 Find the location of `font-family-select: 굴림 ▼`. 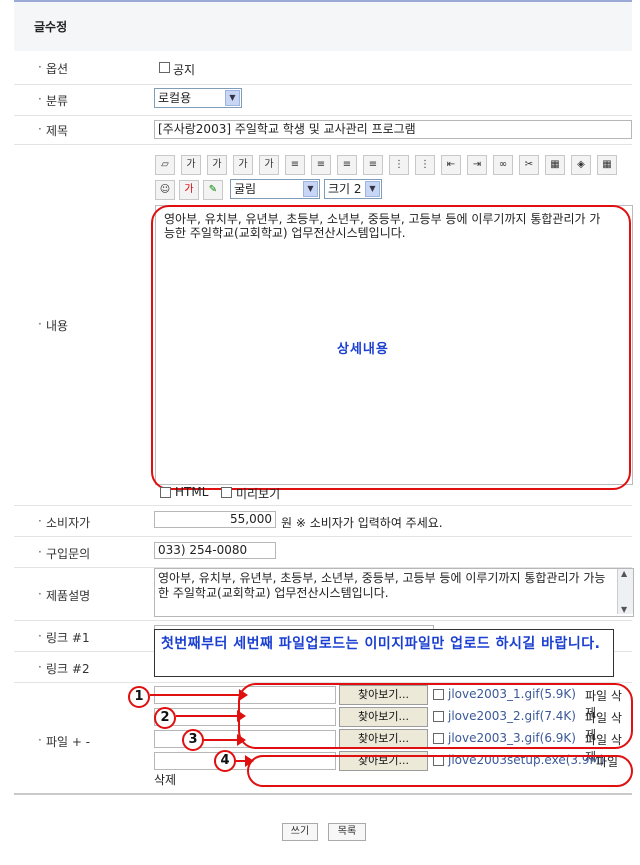

font-family-select: 굴림 ▼ is located at coordinates (275, 189).